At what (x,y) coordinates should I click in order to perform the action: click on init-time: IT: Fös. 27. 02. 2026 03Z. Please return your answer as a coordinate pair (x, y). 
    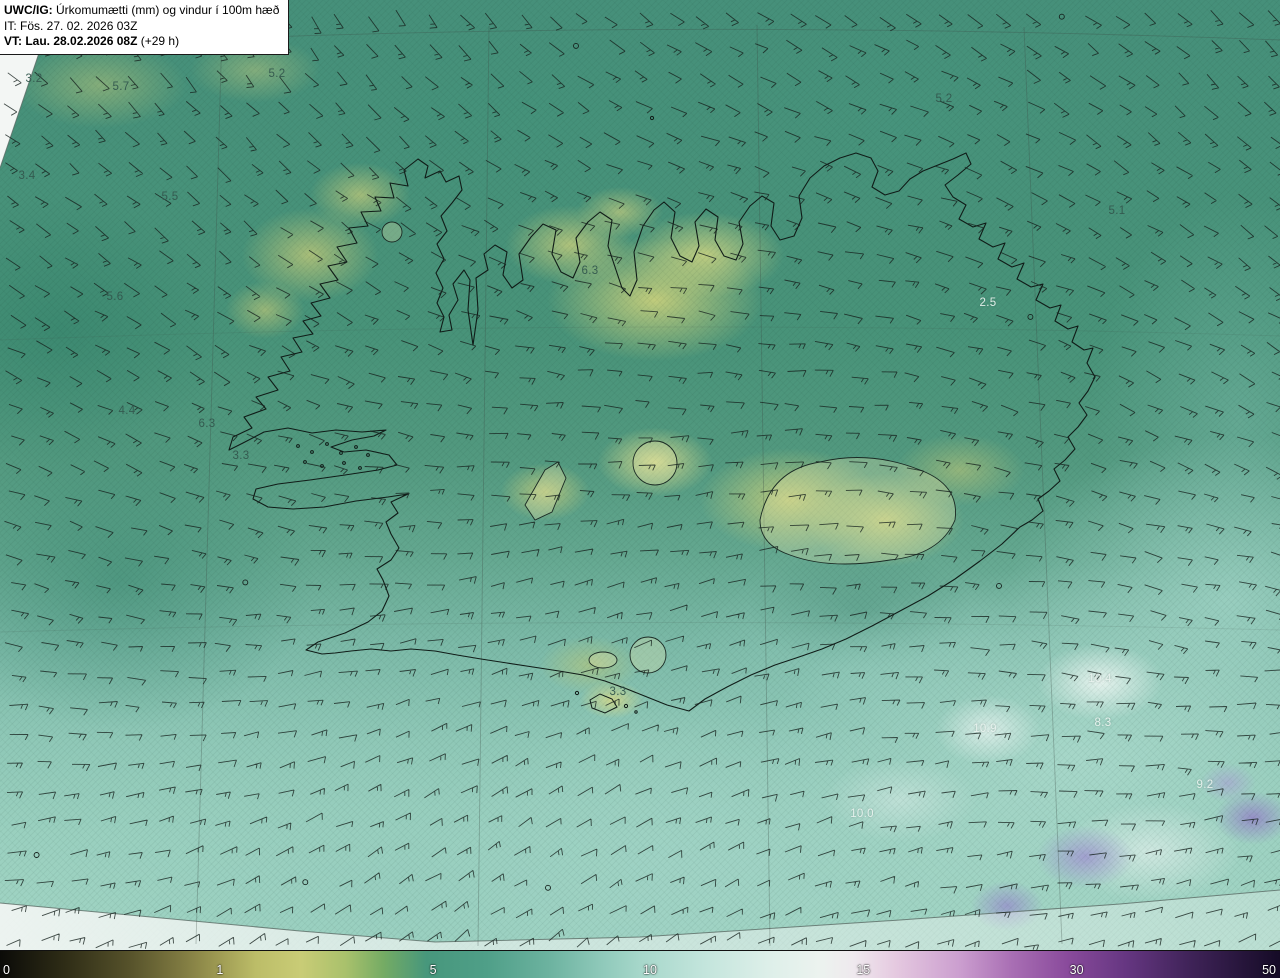
    Looking at the image, I should click on (71, 25).